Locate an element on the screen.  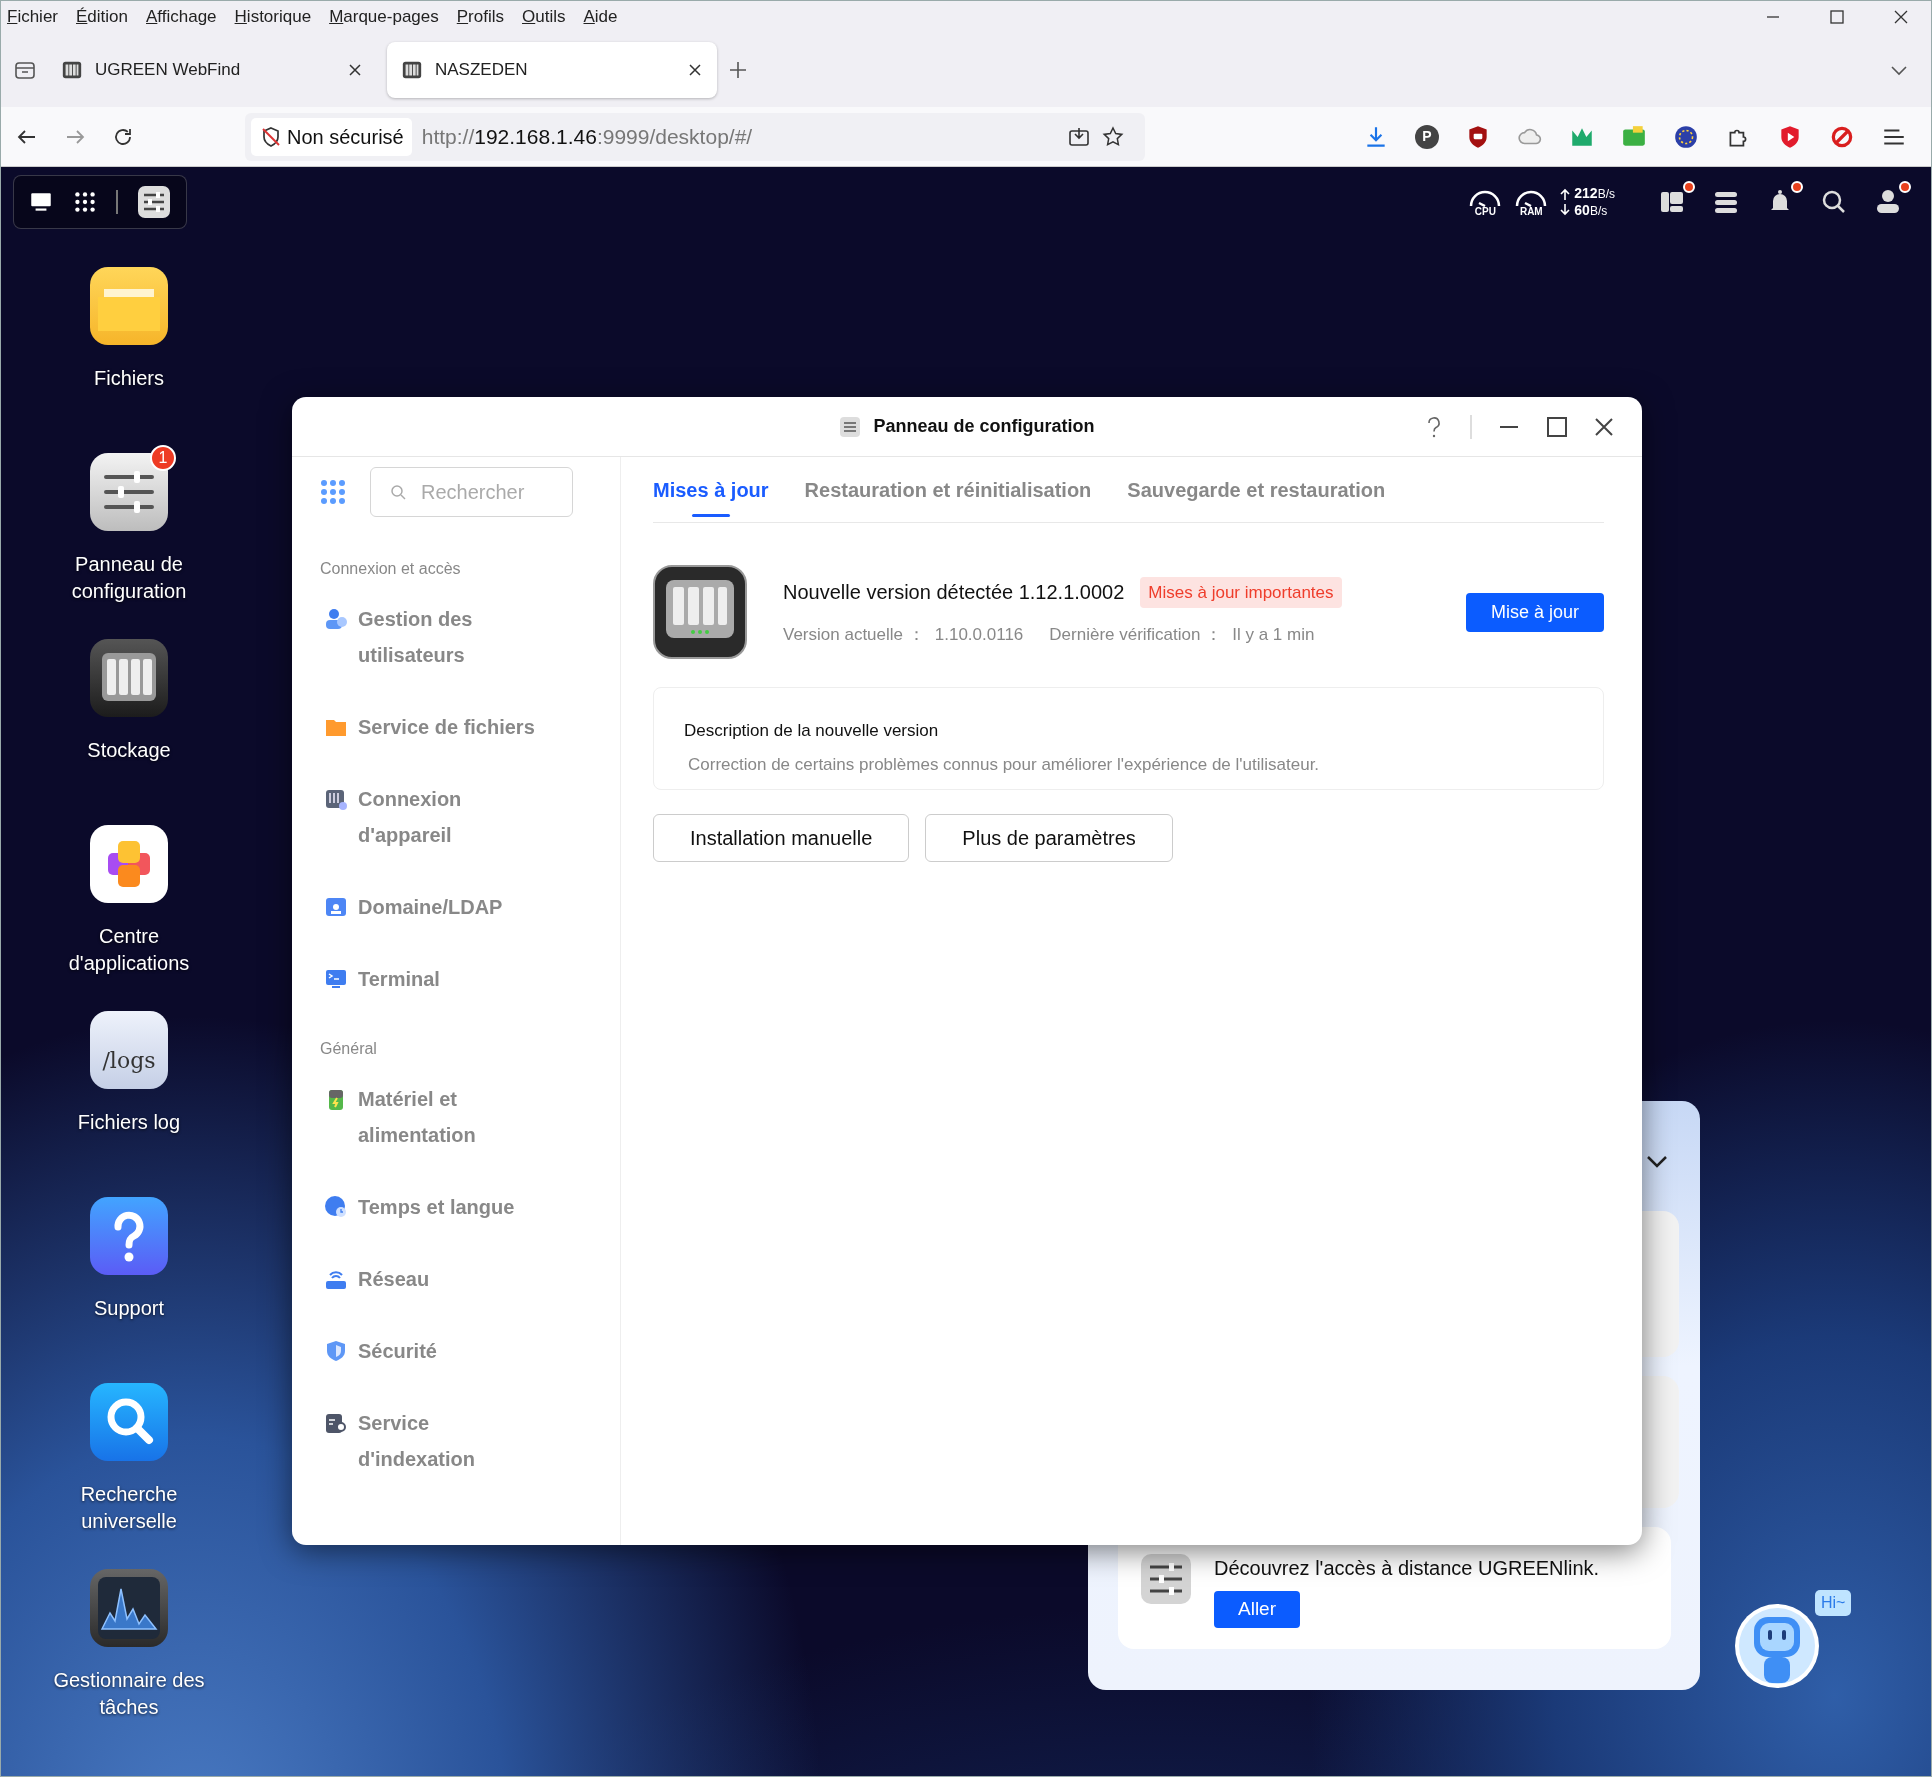
update-button: Mise à jour is located at coordinates (1534, 612).